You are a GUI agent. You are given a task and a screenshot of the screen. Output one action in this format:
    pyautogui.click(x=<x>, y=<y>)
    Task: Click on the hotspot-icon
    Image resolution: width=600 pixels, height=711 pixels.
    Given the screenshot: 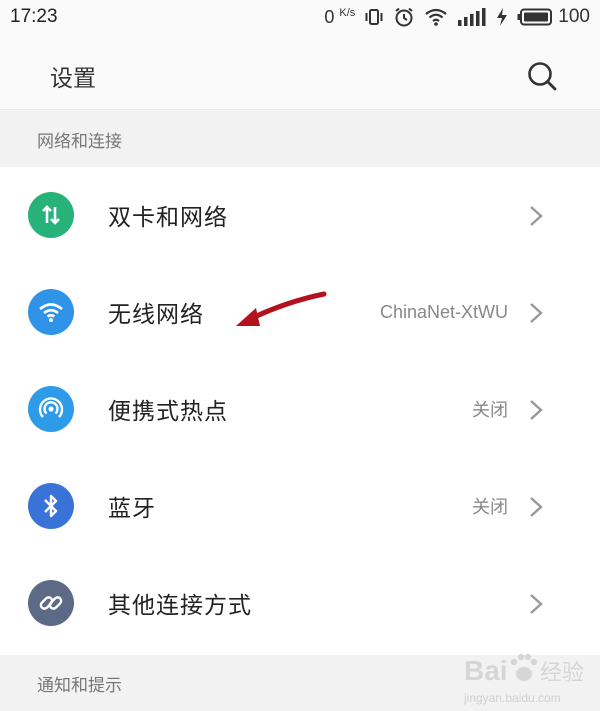 What is the action you would take?
    pyautogui.click(x=51, y=409)
    